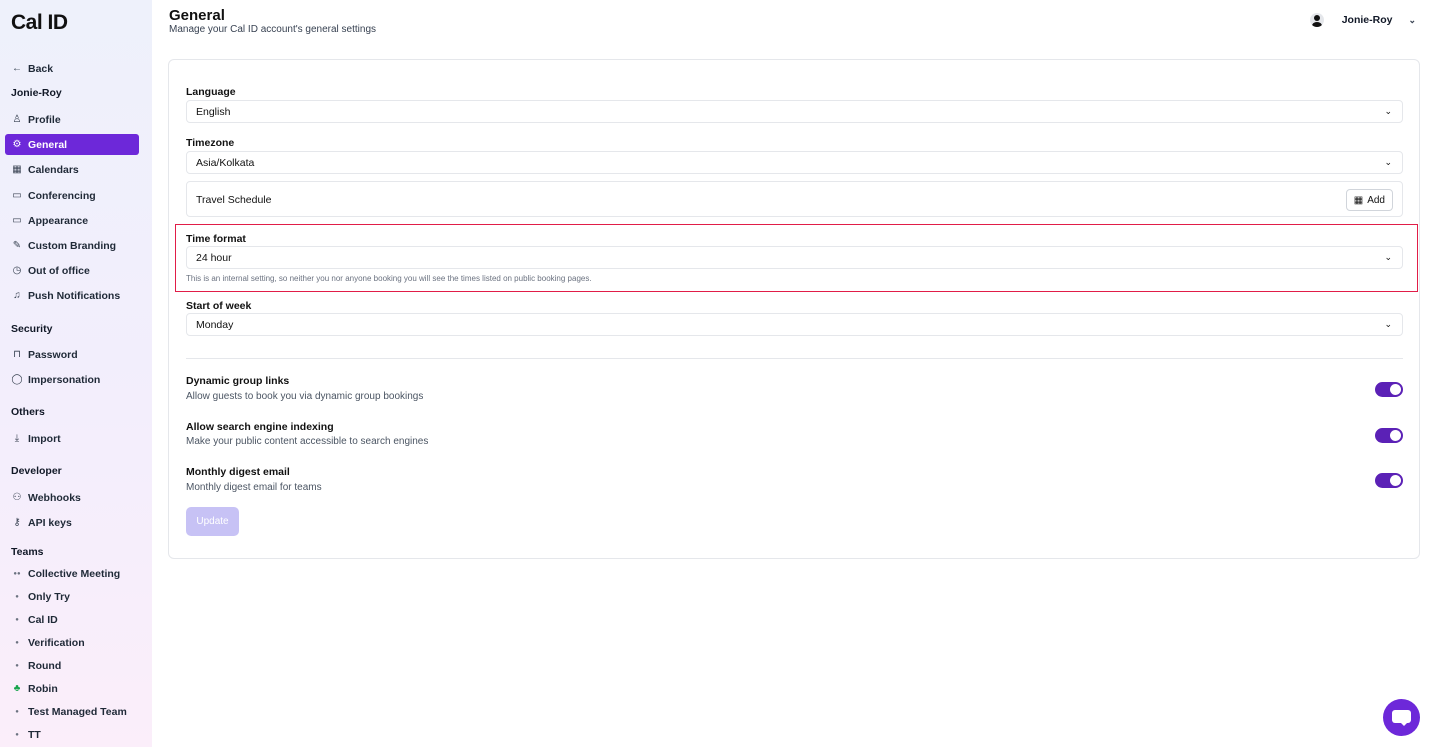 The width and height of the screenshot is (1434, 747). I want to click on sidebar-item-label: Profile, so click(44, 119).